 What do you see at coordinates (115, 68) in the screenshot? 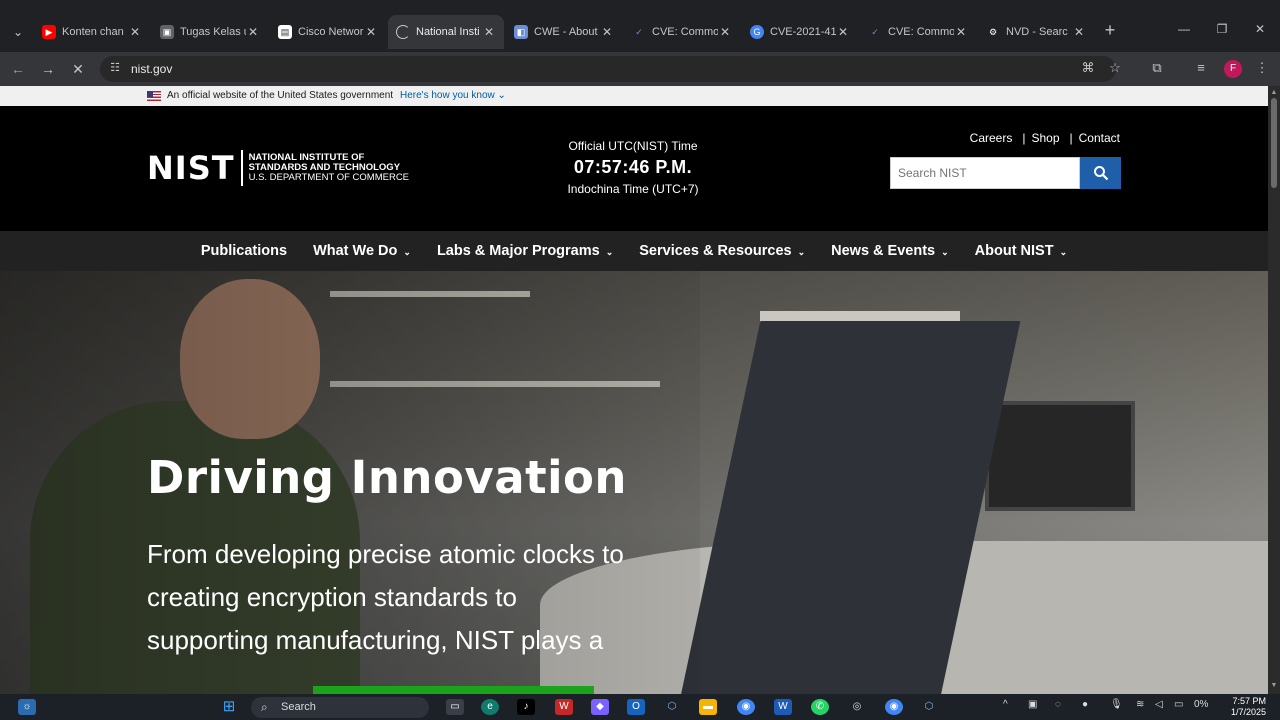
I see `site-info-icon: ☷` at bounding box center [115, 68].